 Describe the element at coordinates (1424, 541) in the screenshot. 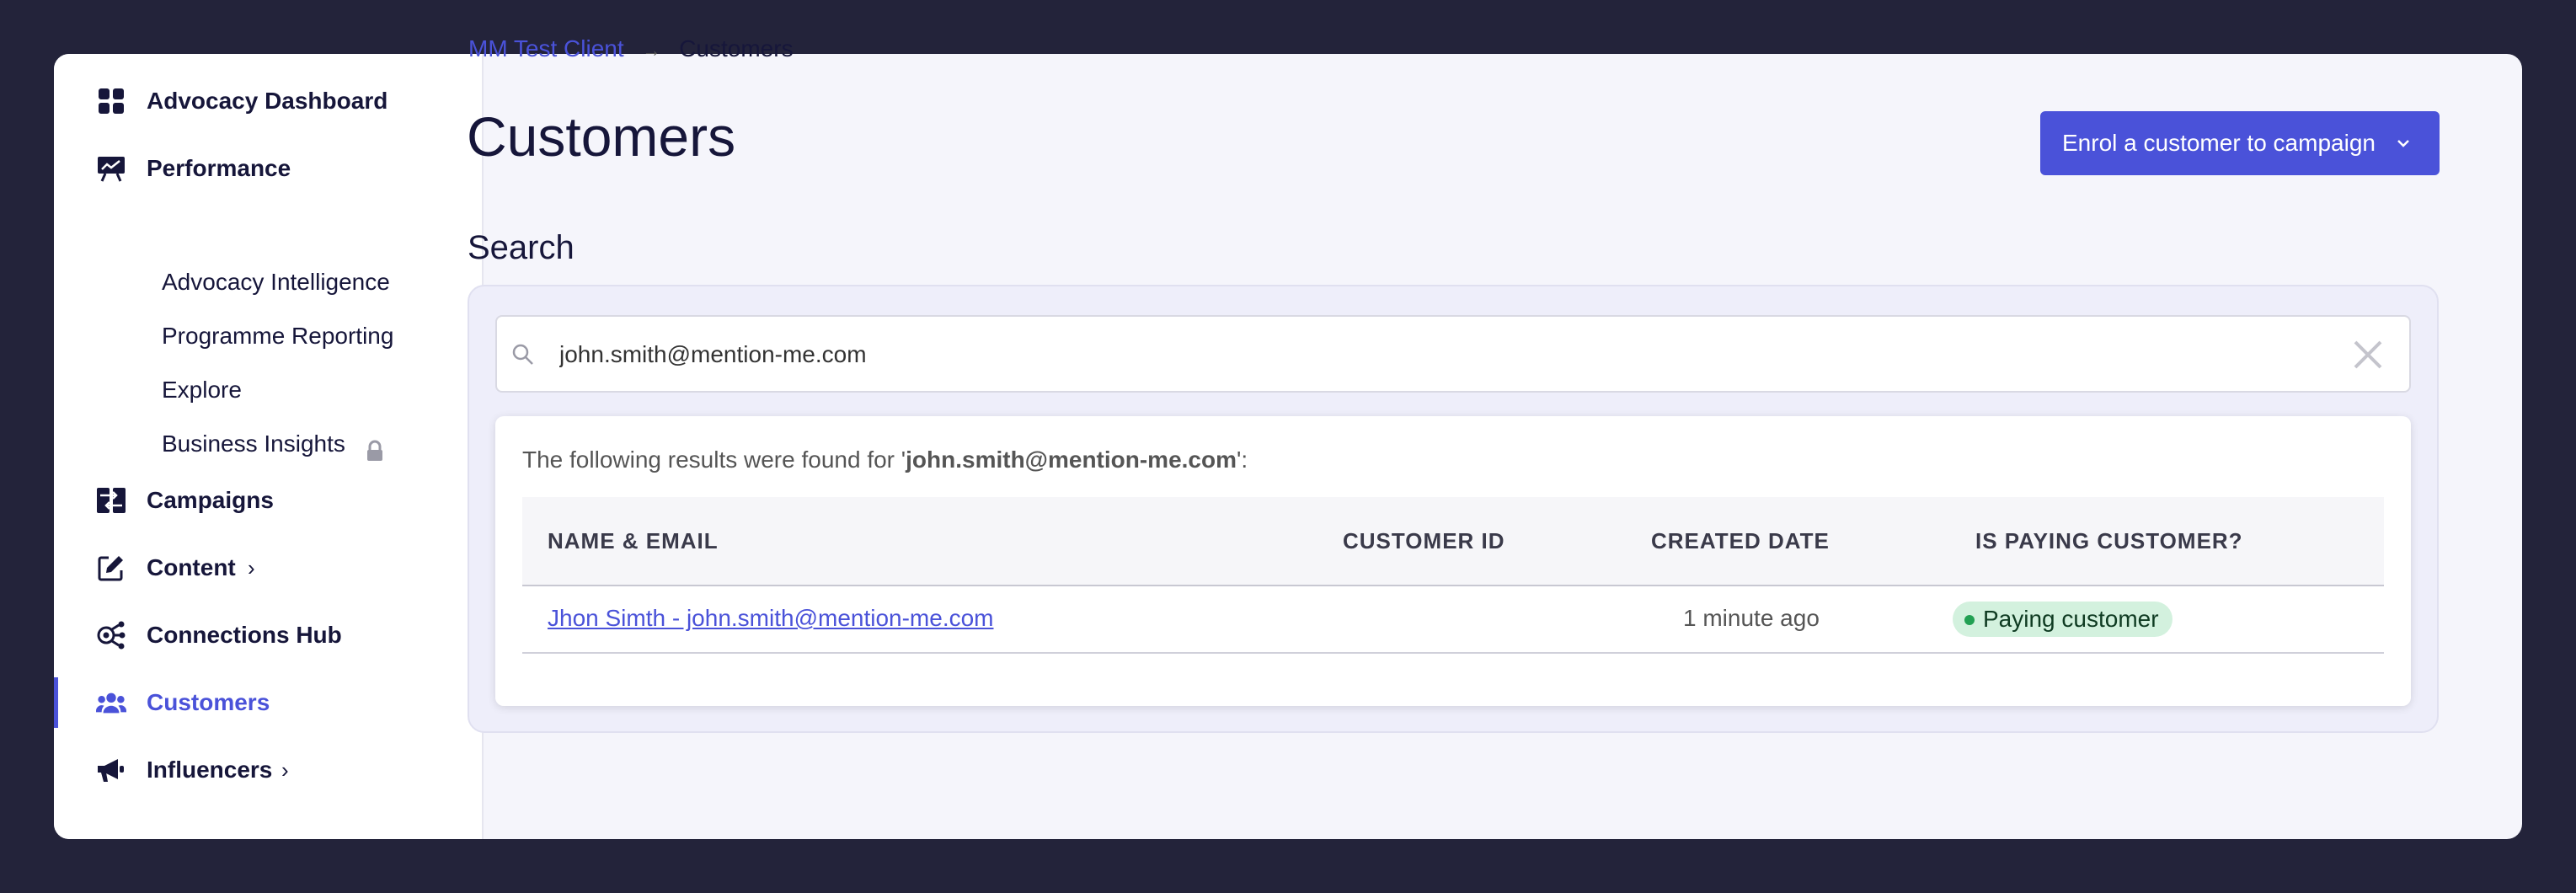

I see `column-header-customer-id: CUSTOMER ID` at that location.